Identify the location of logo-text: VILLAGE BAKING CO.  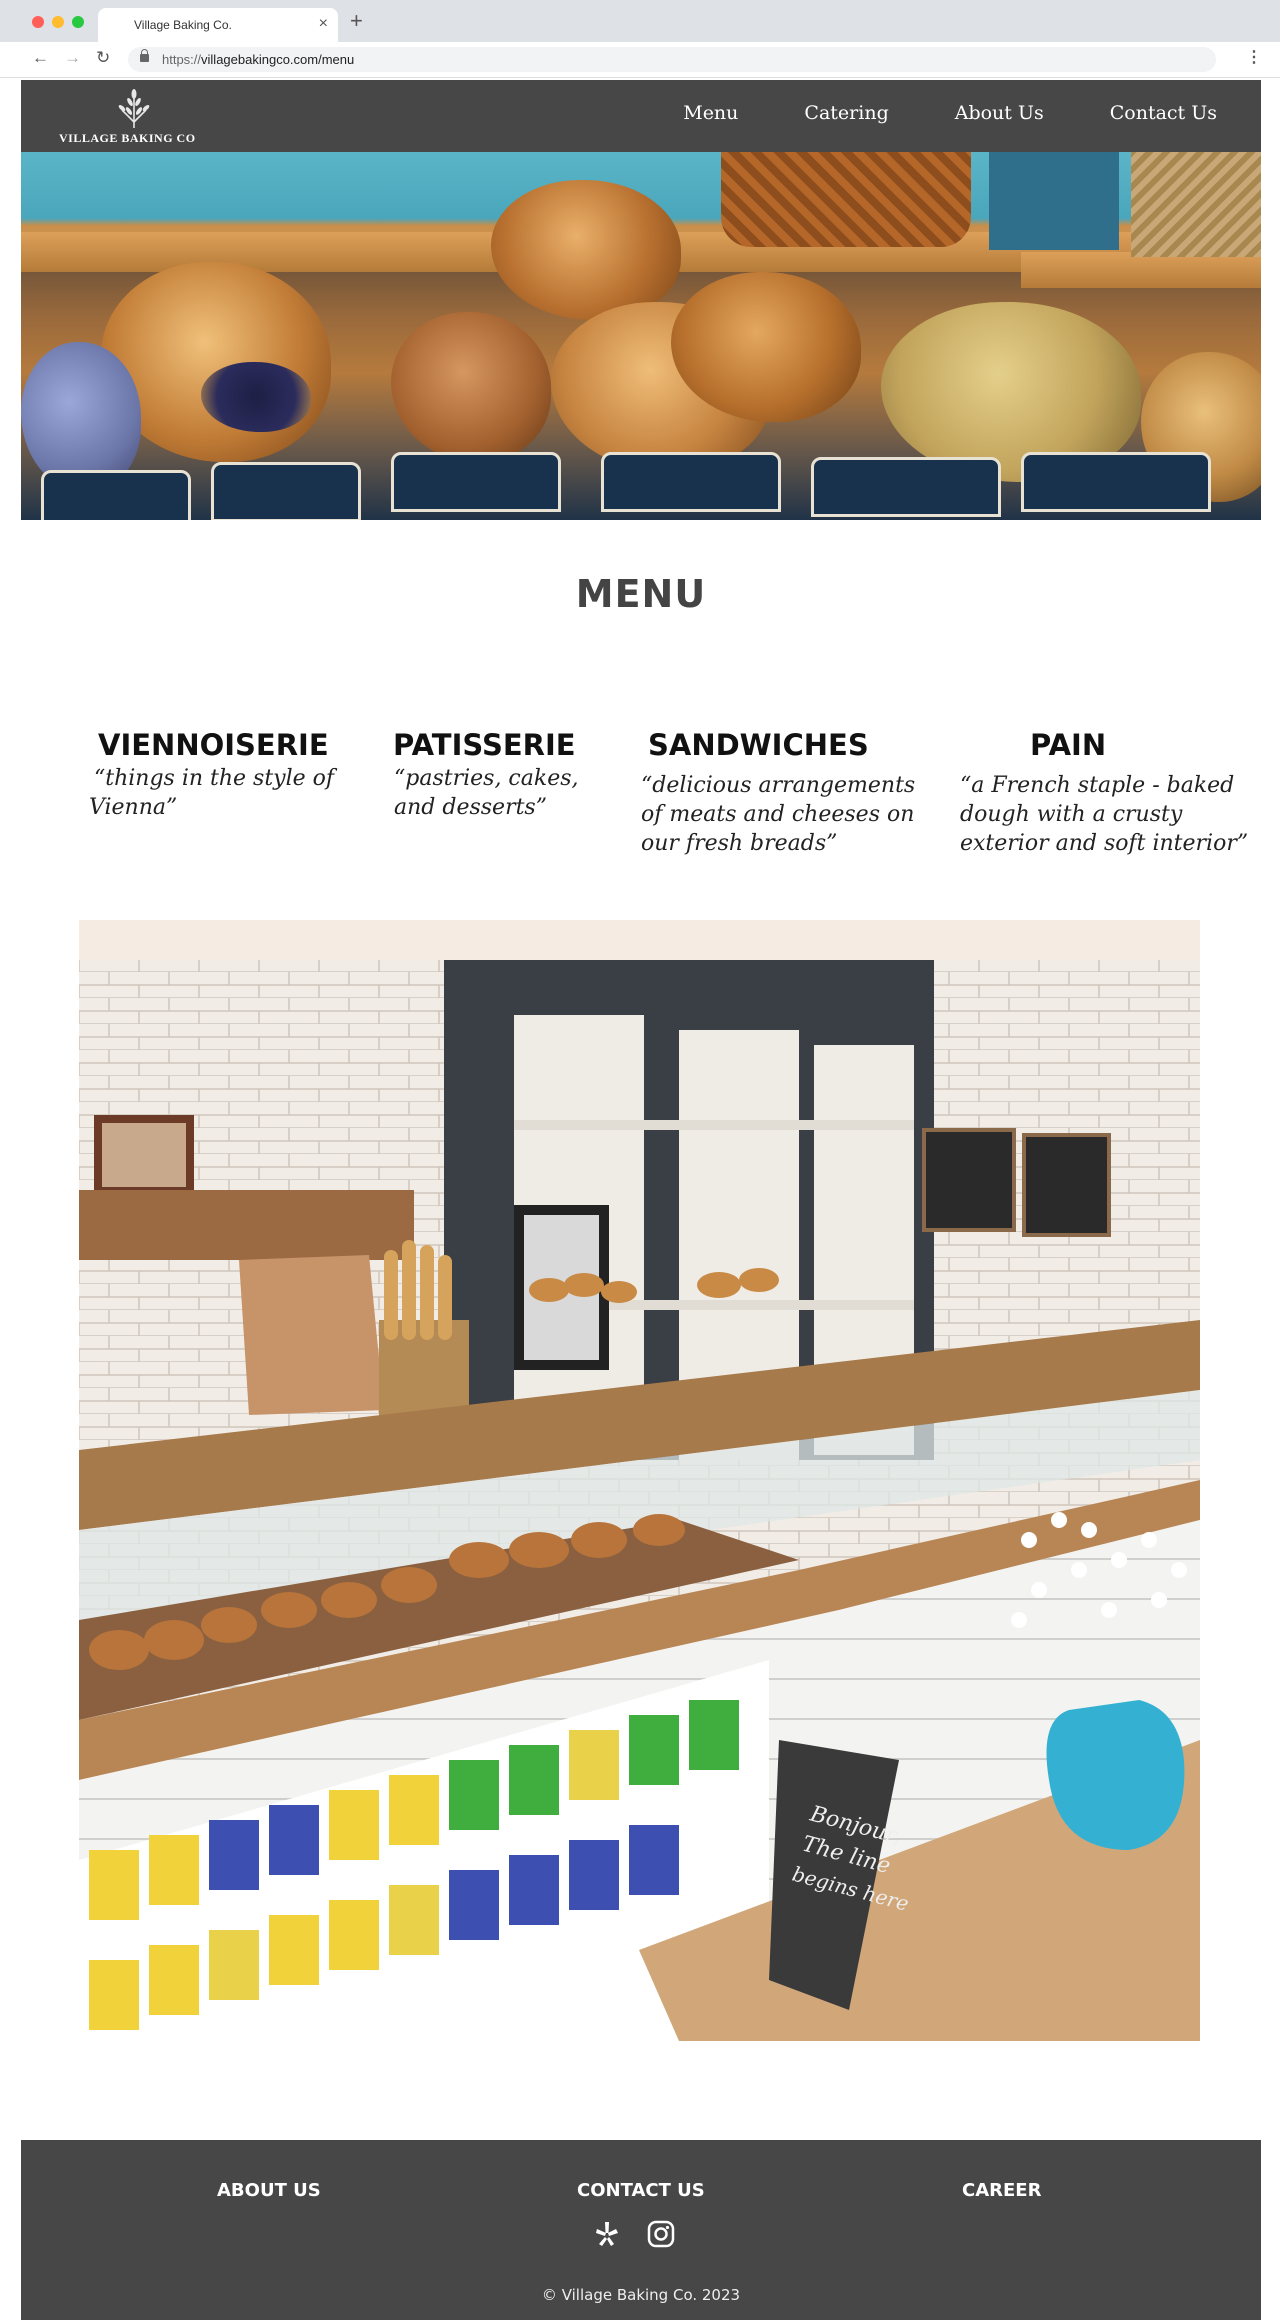
(127, 138).